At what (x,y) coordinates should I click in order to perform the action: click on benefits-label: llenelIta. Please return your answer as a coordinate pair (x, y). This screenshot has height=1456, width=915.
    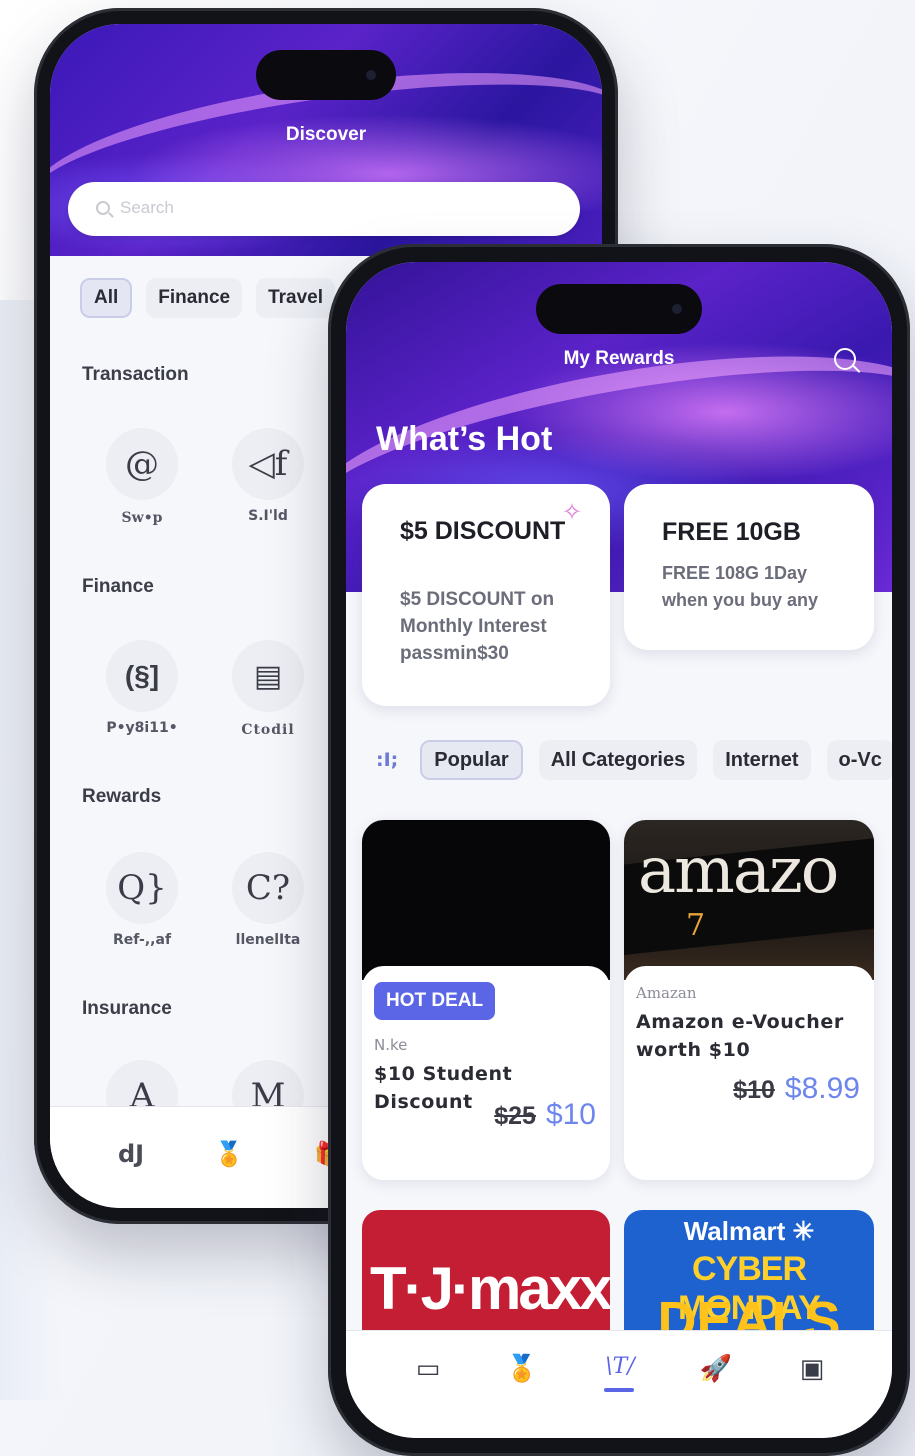
    Looking at the image, I should click on (268, 940).